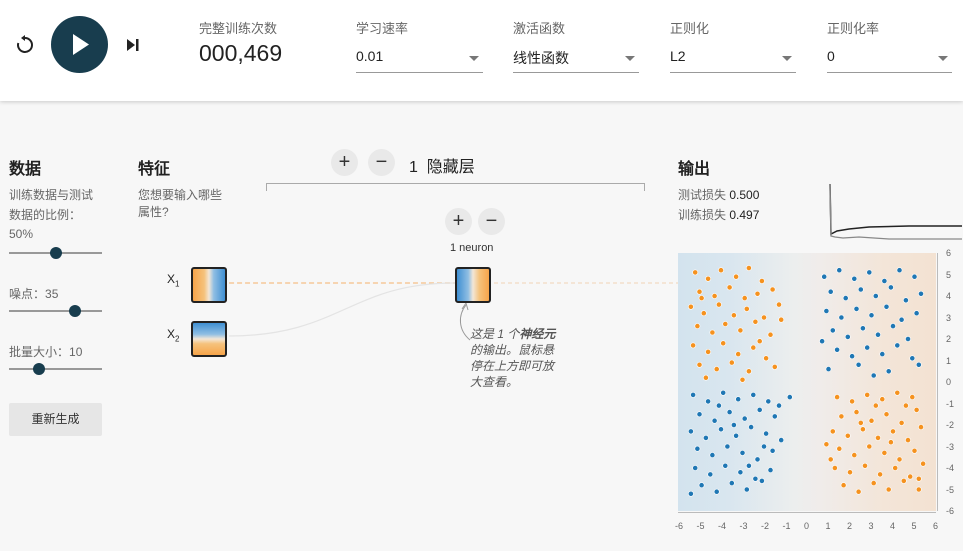 This screenshot has width=963, height=551. I want to click on add-layer-button: +, so click(344, 162).